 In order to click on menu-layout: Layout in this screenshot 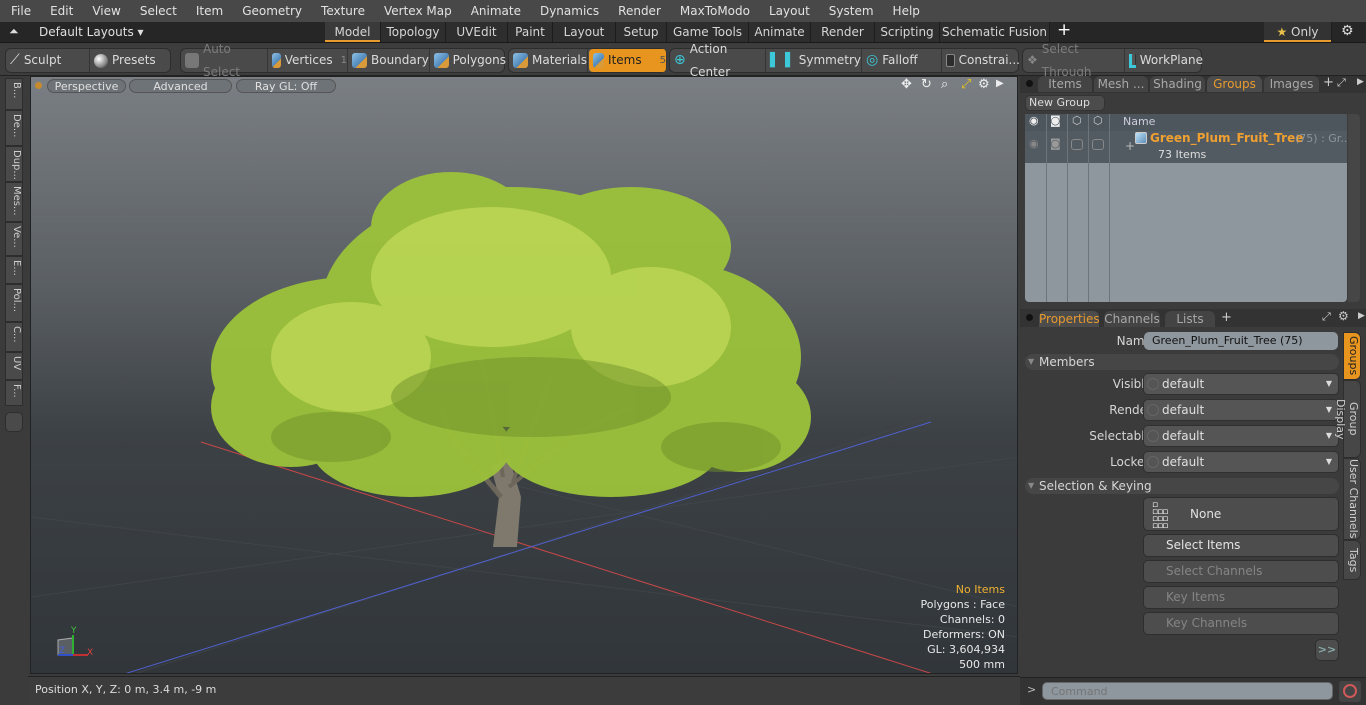, I will do `click(788, 11)`.